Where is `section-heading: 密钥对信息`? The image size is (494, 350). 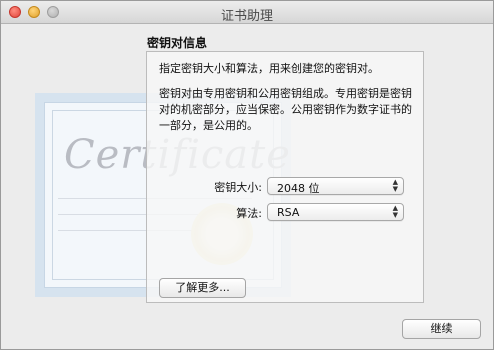
section-heading: 密钥对信息 is located at coordinates (177, 43).